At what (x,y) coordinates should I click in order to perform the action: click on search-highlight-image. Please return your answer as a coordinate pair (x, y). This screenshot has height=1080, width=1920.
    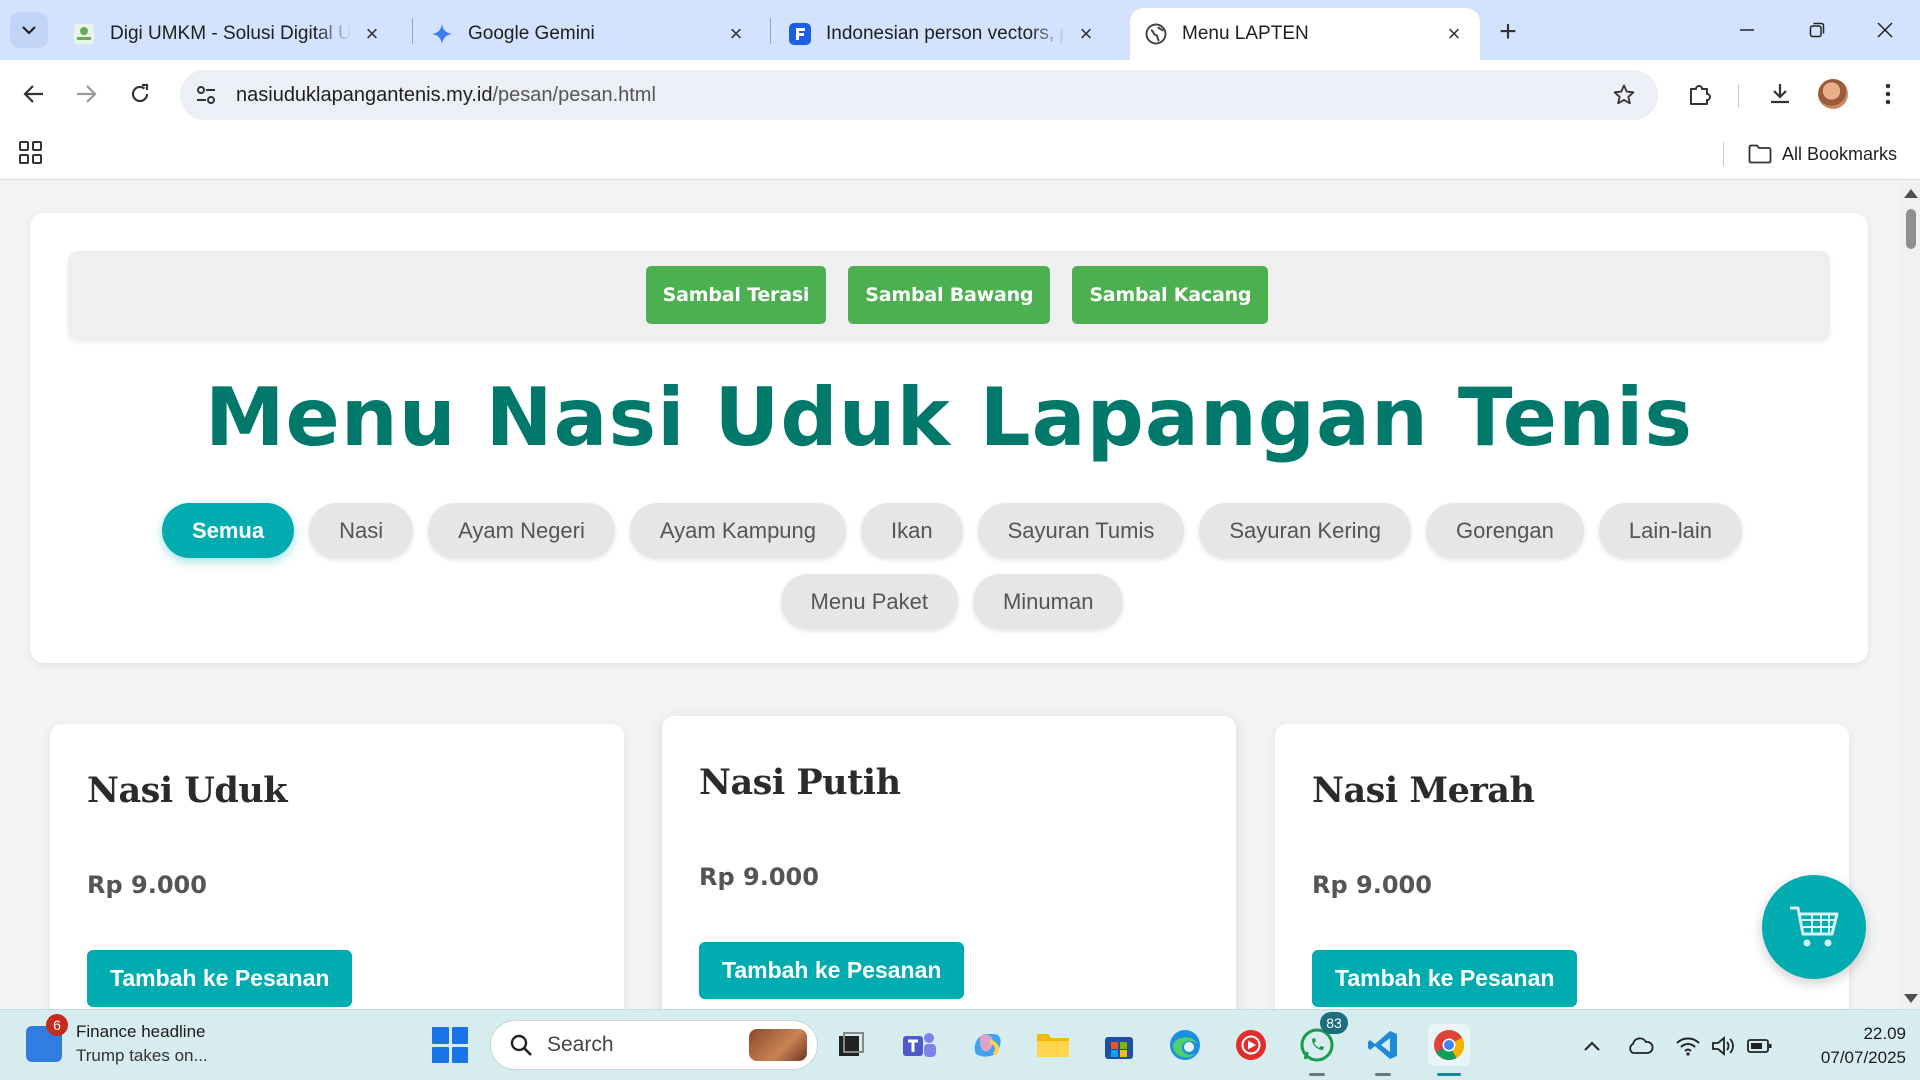
    Looking at the image, I should click on (778, 1045).